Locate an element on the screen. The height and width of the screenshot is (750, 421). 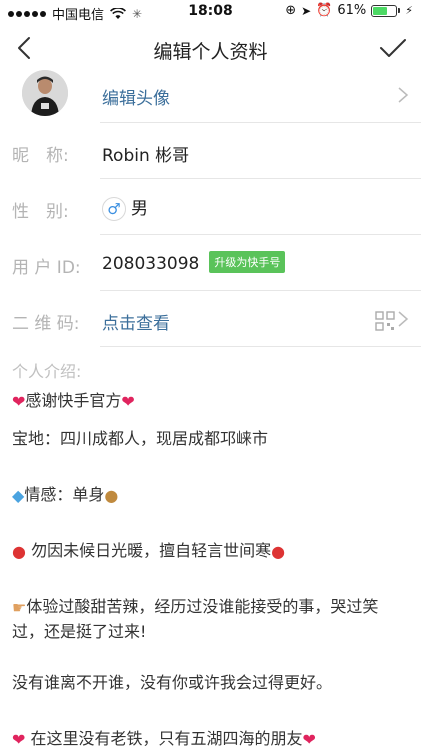
battery-percent: 61% is located at coordinates (352, 10).